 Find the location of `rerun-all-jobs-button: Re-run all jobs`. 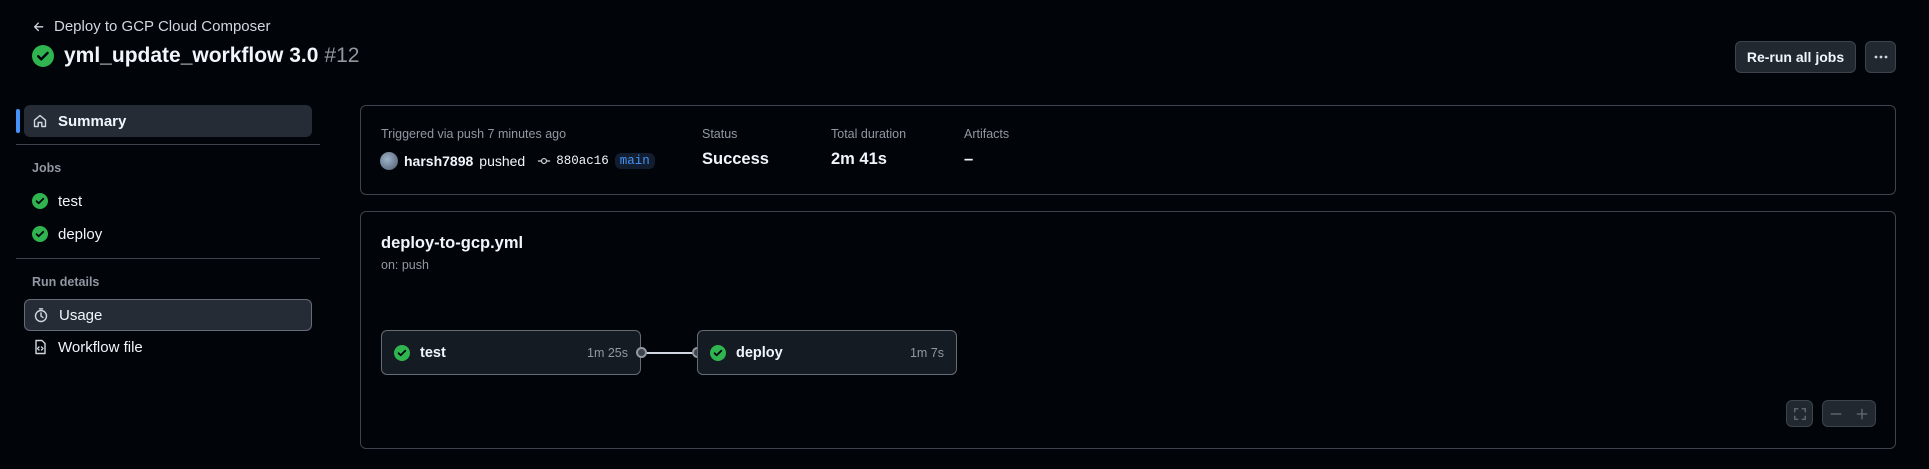

rerun-all-jobs-button: Re-run all jobs is located at coordinates (1795, 57).